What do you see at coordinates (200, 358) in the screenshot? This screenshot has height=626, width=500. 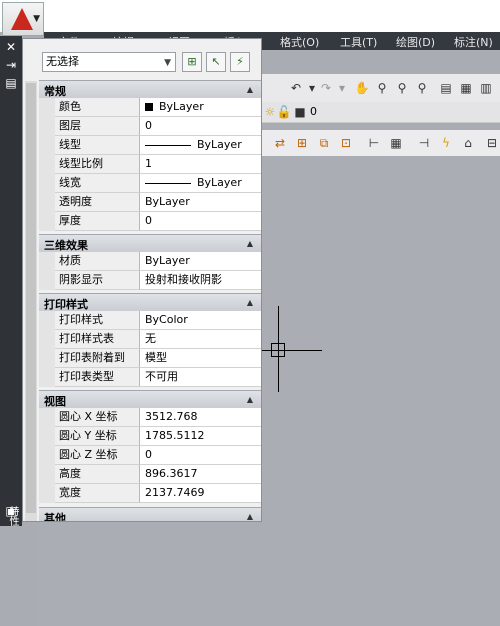 I see `property-value: 模型` at bounding box center [200, 358].